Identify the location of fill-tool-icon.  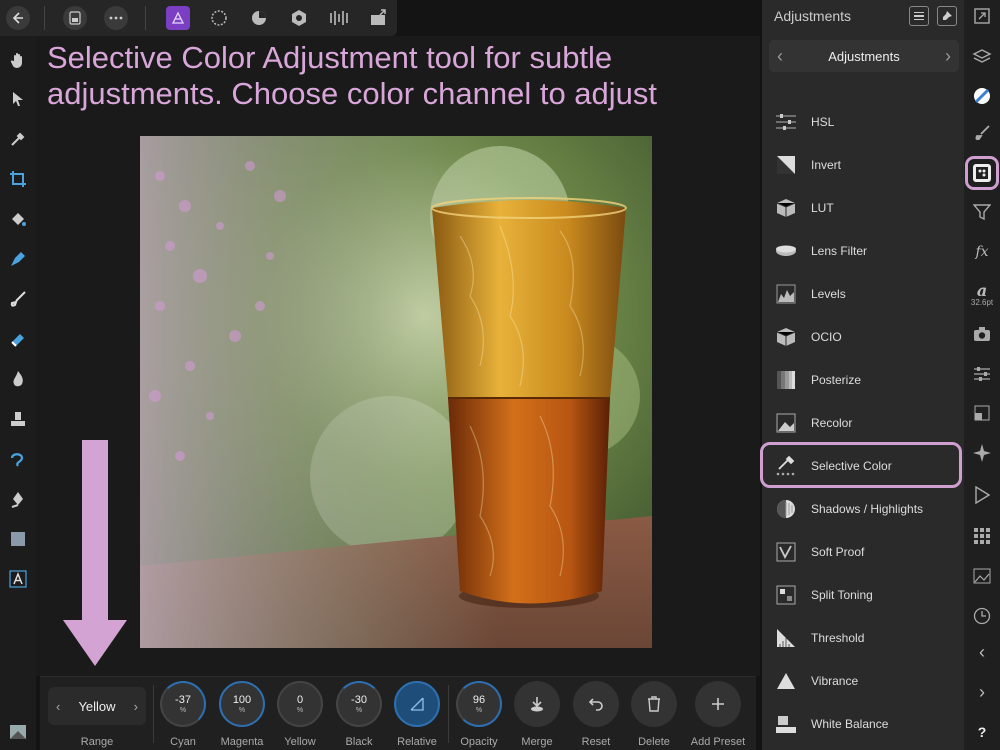
(18, 219).